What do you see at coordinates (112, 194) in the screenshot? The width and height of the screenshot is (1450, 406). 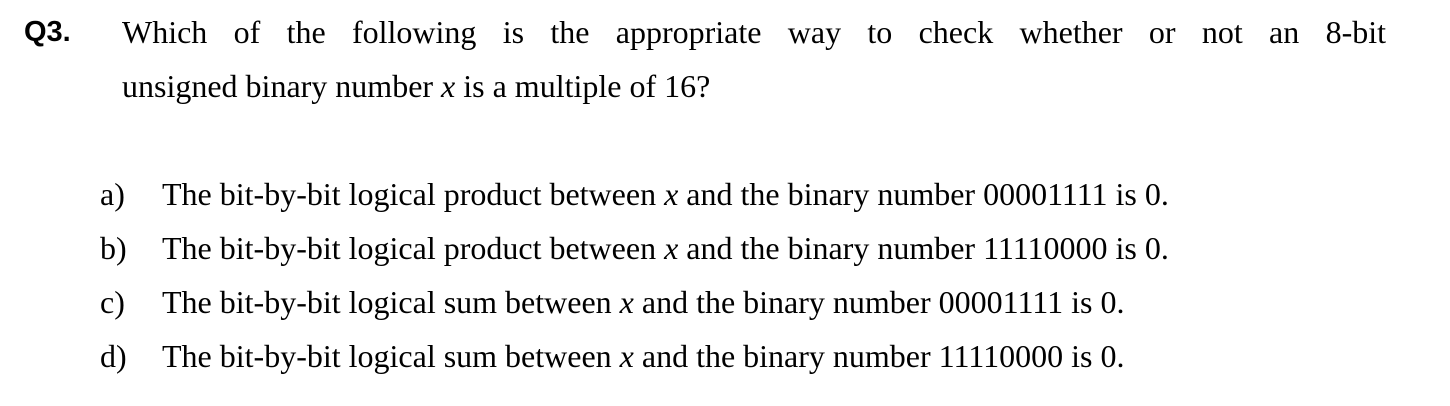 I see `option-letter: a)` at bounding box center [112, 194].